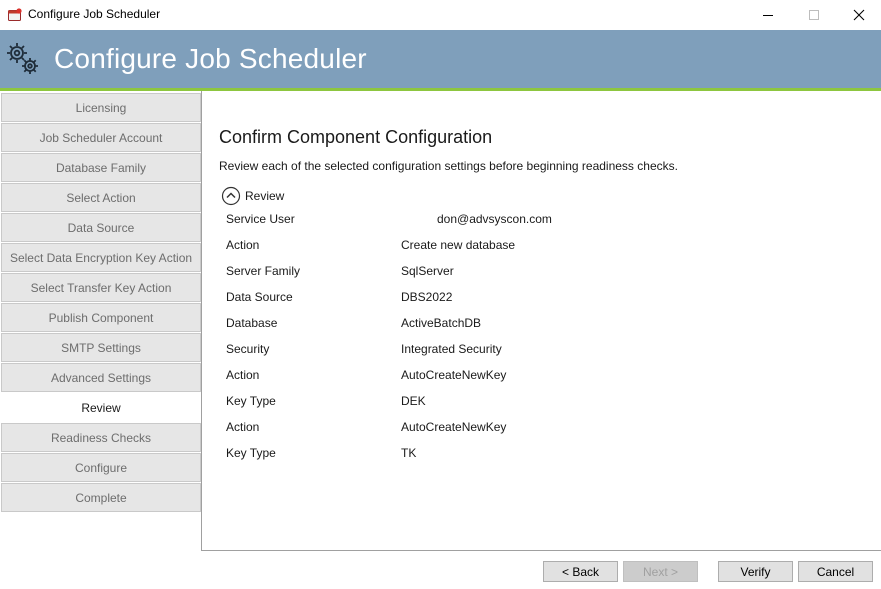 This screenshot has height=589, width=881. I want to click on verify-button: Verify, so click(755, 571).